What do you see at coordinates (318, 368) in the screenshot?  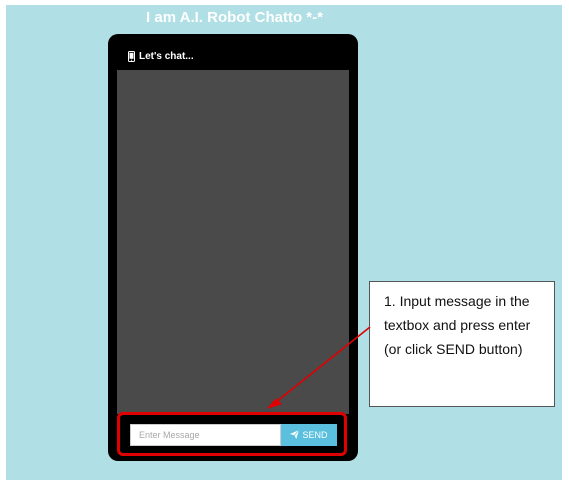 I see `callout-arrow` at bounding box center [318, 368].